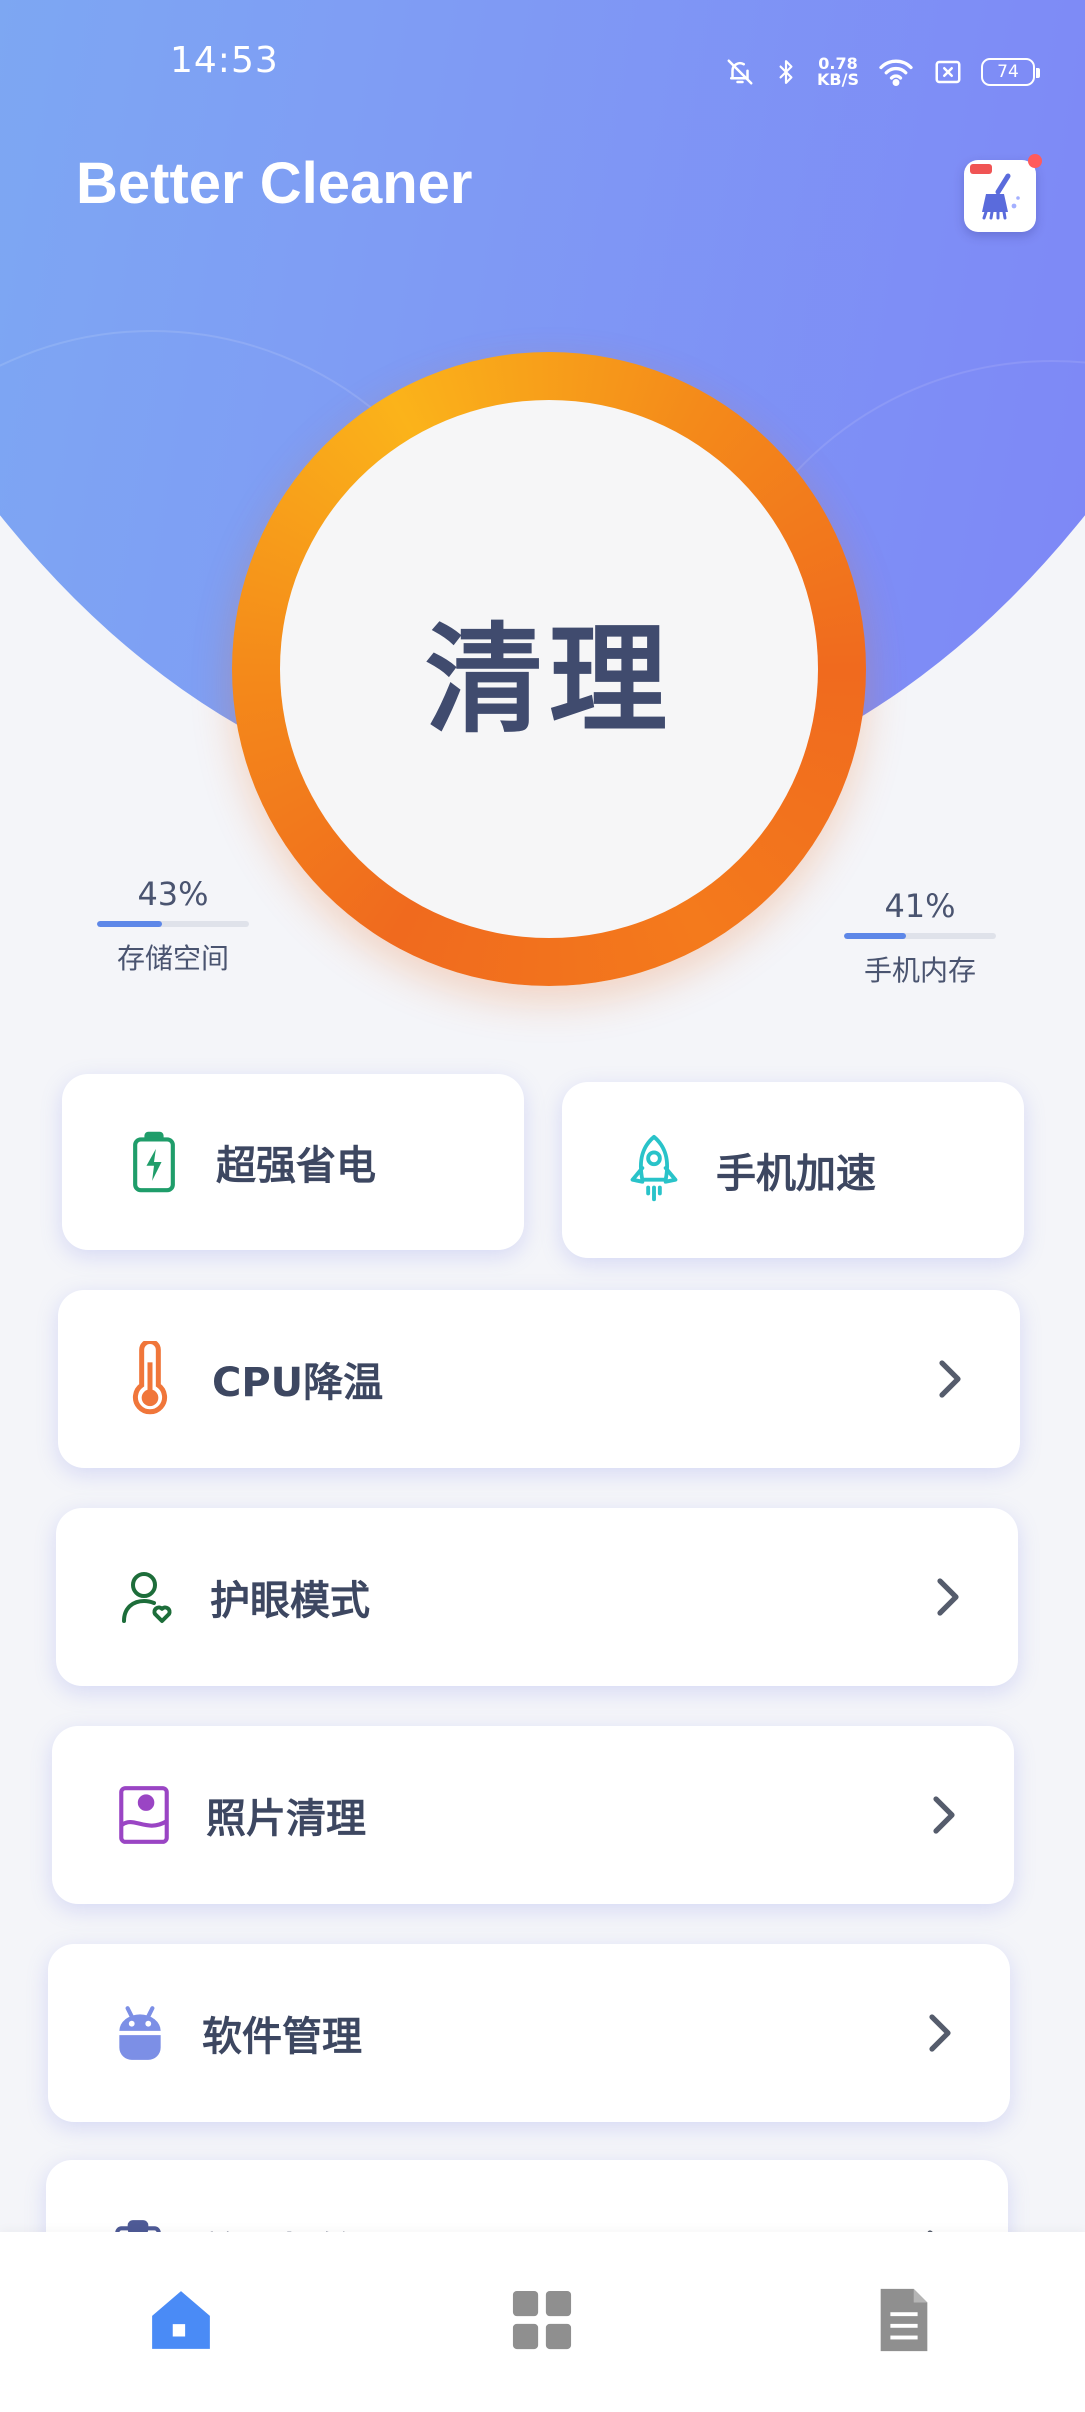 This screenshot has width=1085, height=2412. Describe the element at coordinates (282, 2037) in the screenshot. I see `app-manager-label: 软件管理` at that location.